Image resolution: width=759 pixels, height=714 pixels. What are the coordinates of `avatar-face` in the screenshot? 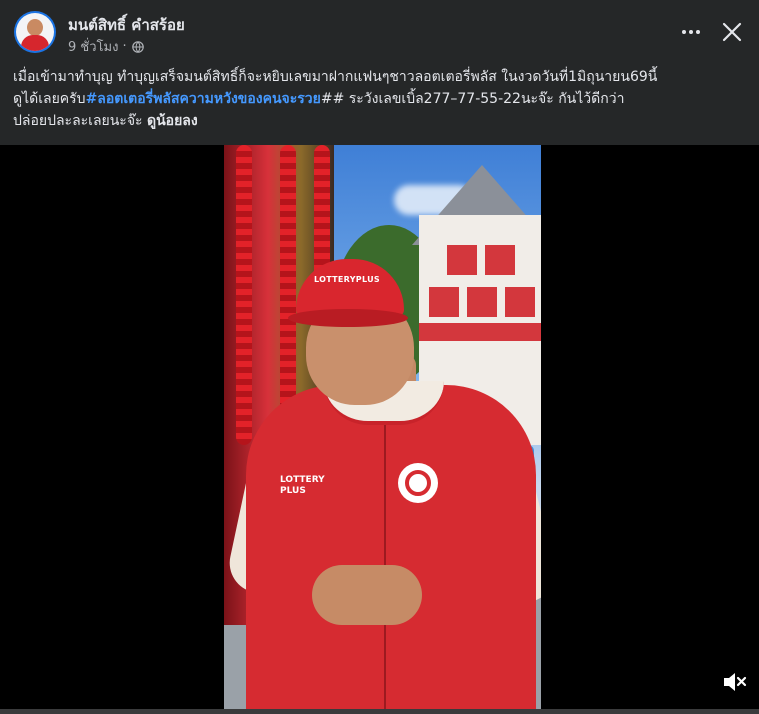 It's located at (35, 27).